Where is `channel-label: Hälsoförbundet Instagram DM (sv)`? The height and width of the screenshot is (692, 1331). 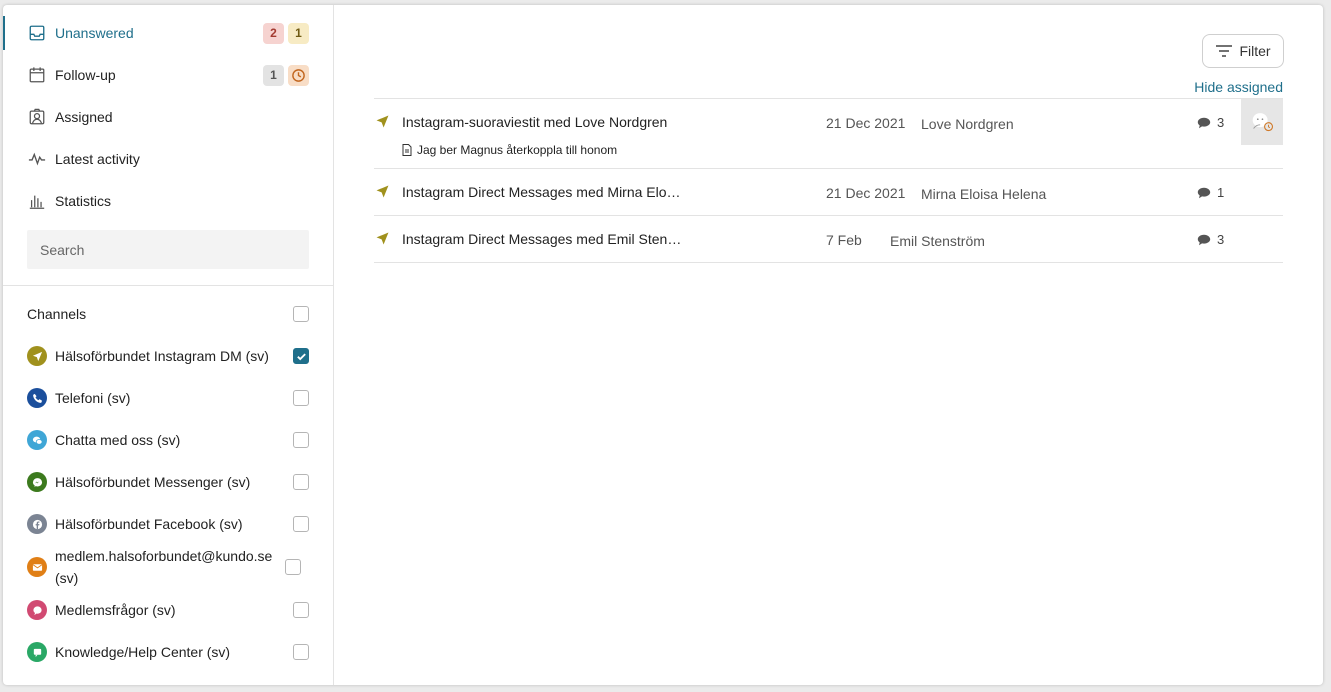 channel-label: Hälsoförbundet Instagram DM (sv) is located at coordinates (162, 356).